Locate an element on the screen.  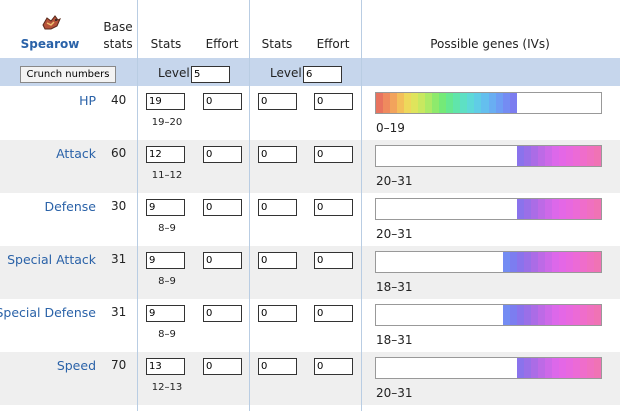
stat-row: Defense 30 8–9 20–31 is located at coordinates (310, 219).